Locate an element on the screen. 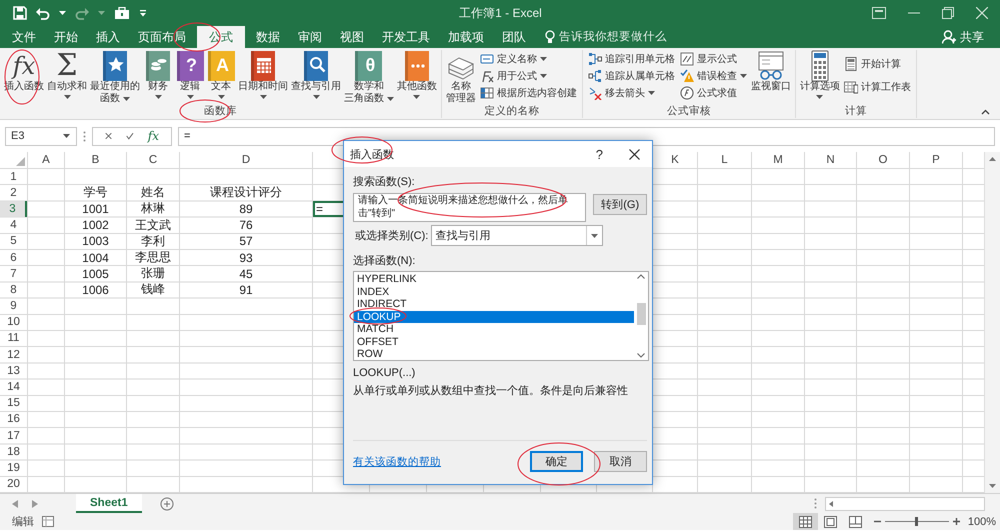 This screenshot has height=531, width=1000. ribbon-button: 追踪从属单元格 is located at coordinates (631, 76).